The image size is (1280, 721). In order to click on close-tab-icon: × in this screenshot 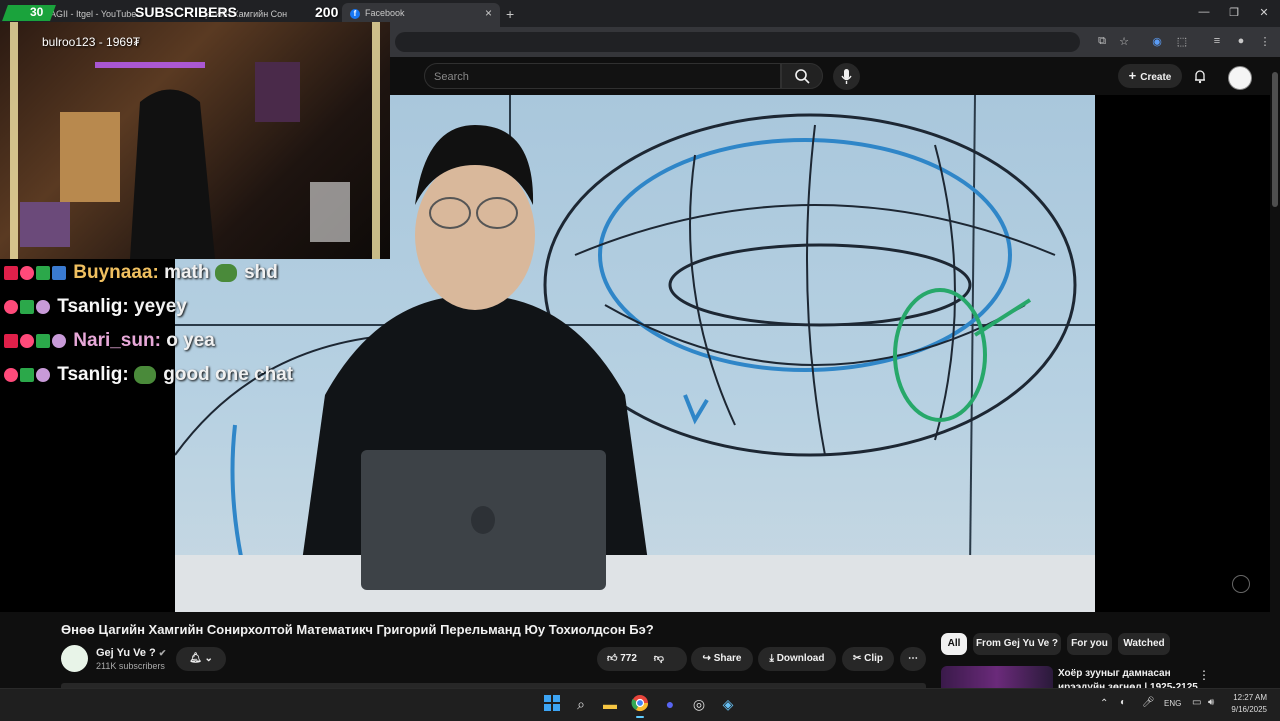, I will do `click(488, 13)`.